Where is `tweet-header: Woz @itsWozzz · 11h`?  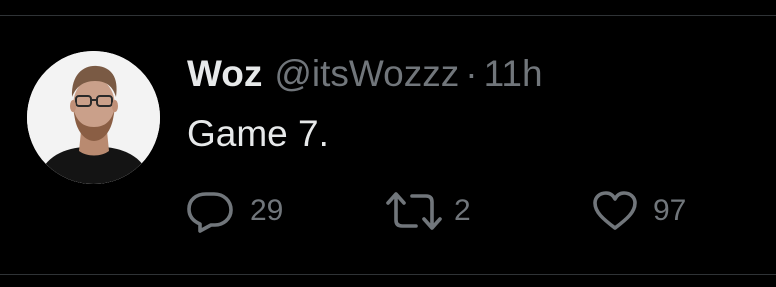 tweet-header: Woz @itsWozzz · 11h is located at coordinates (365, 74).